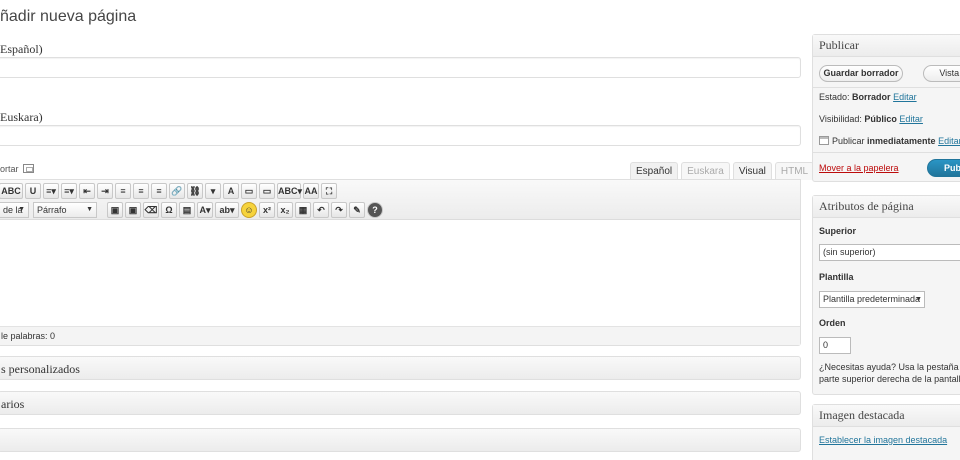  I want to click on move-to-trash-link: Mover a la papelera, so click(859, 168).